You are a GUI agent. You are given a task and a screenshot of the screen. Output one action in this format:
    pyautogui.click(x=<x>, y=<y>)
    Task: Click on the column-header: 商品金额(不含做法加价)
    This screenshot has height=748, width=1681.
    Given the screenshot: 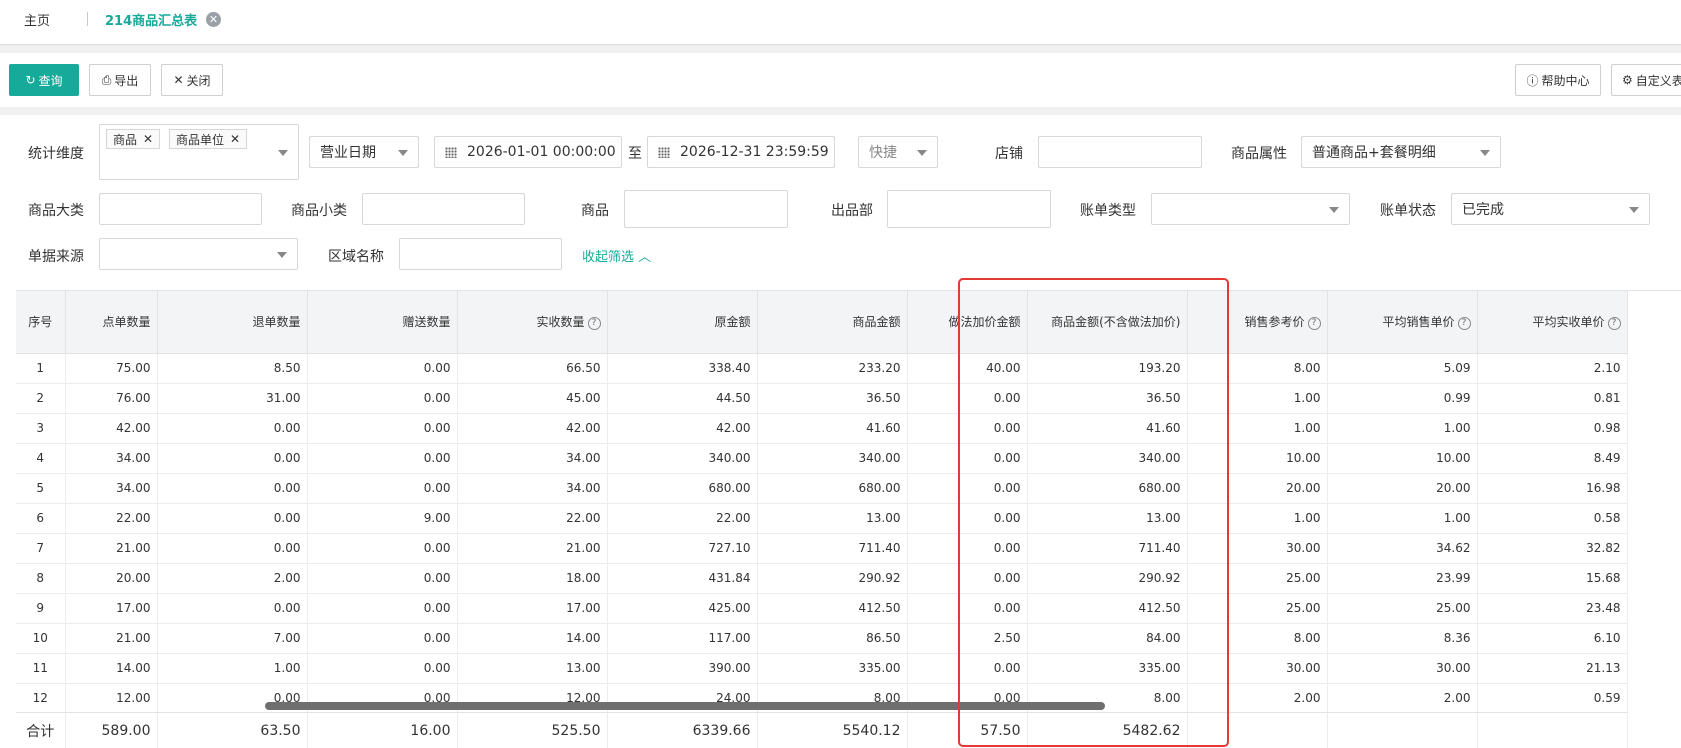 What is the action you would take?
    pyautogui.click(x=1107, y=322)
    